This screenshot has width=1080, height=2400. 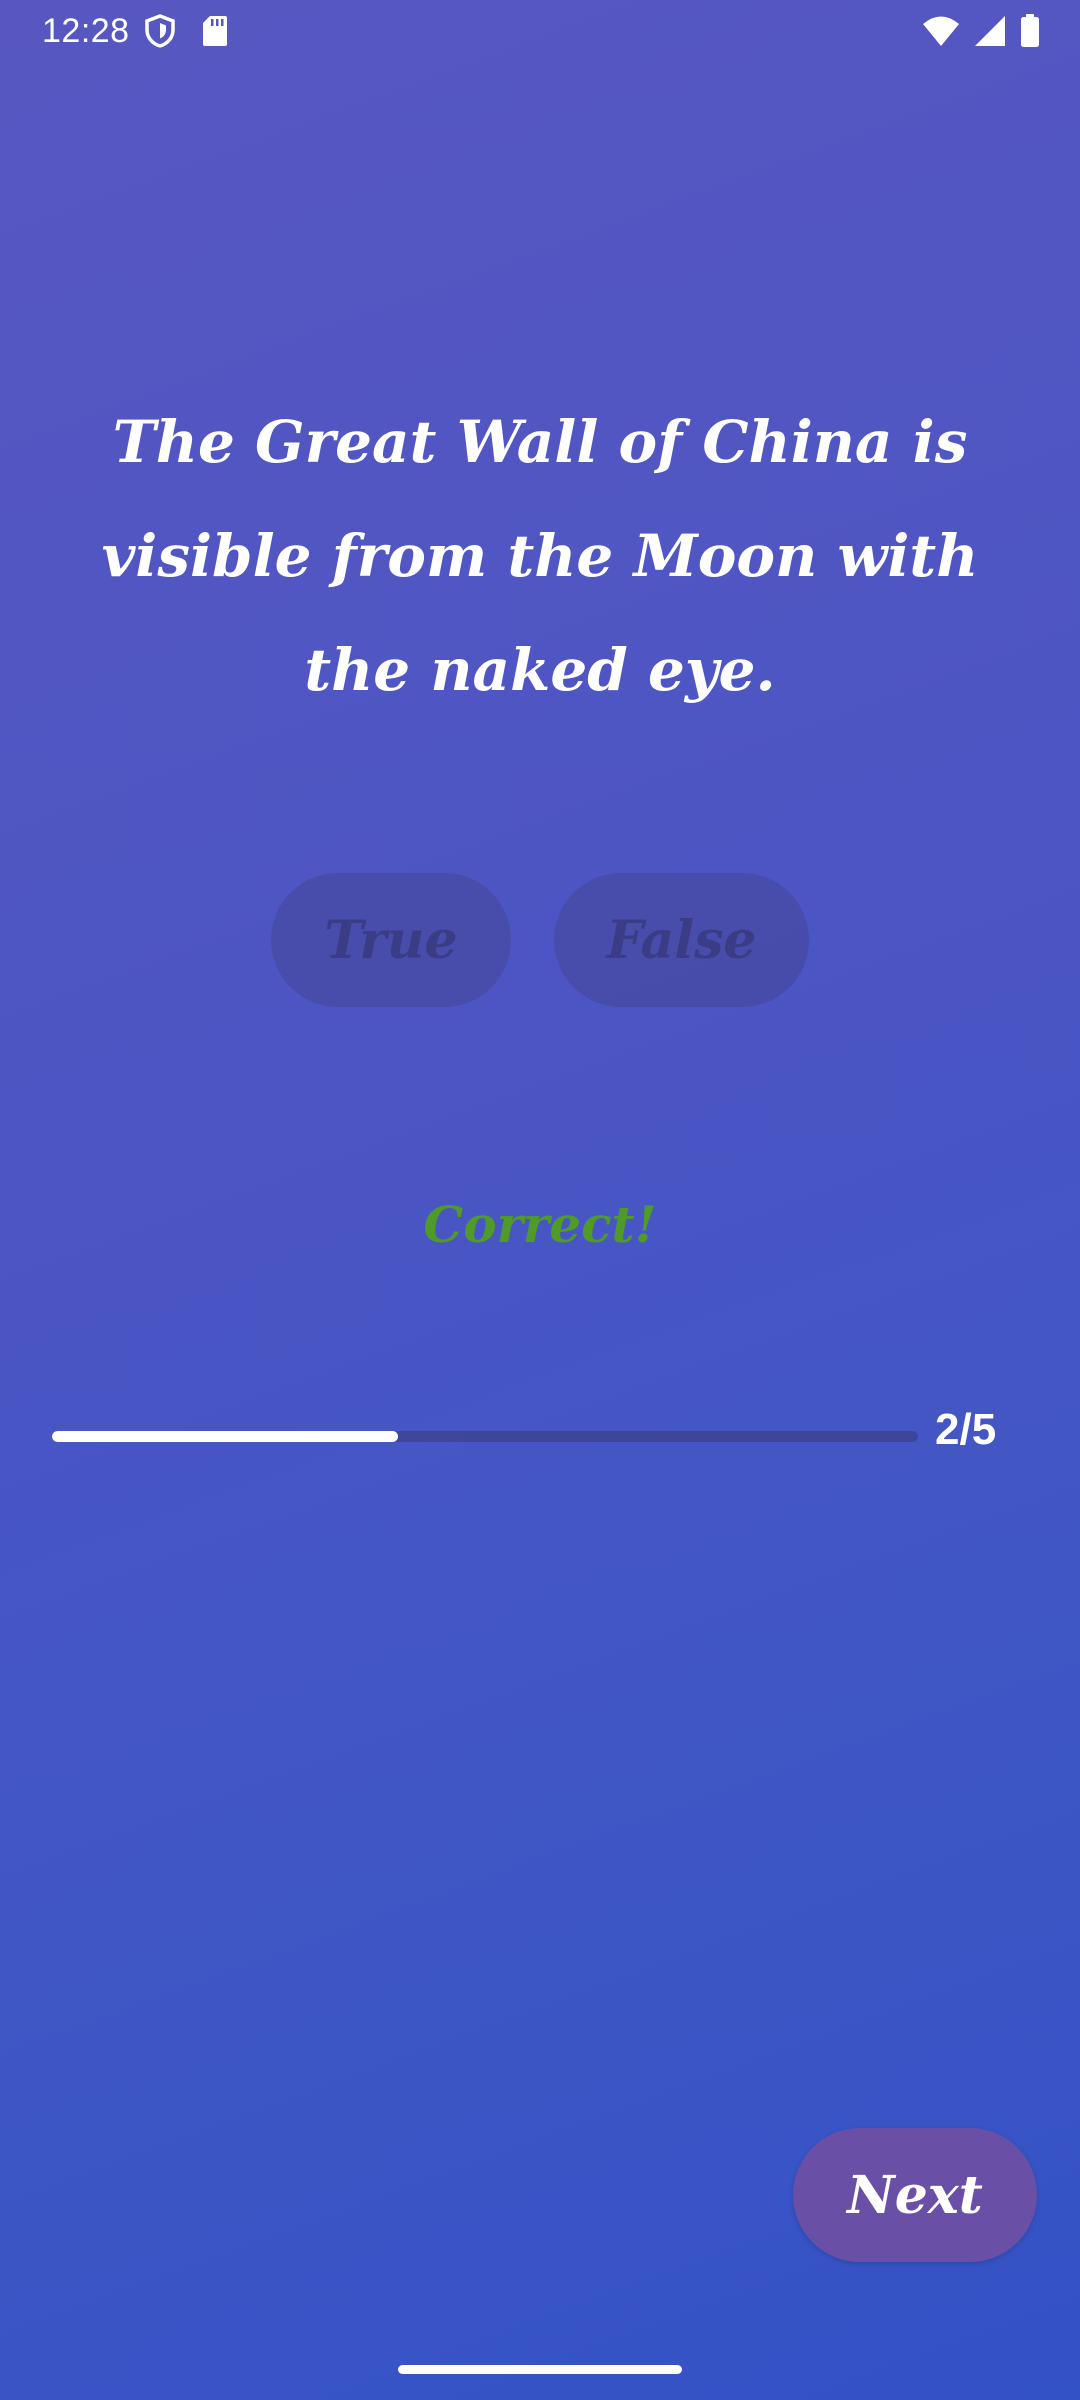 What do you see at coordinates (225, 1436) in the screenshot?
I see `progress-fill` at bounding box center [225, 1436].